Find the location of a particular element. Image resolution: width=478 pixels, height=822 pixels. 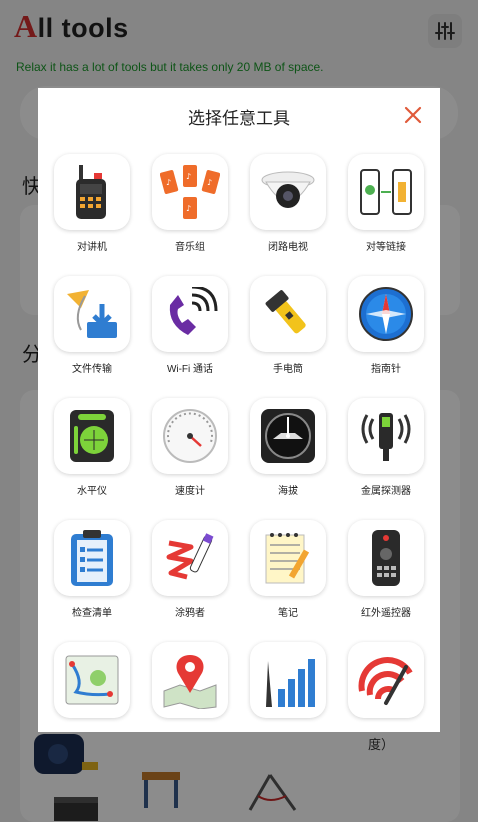

tool-tile-notes: 笔记 is located at coordinates (288, 569).